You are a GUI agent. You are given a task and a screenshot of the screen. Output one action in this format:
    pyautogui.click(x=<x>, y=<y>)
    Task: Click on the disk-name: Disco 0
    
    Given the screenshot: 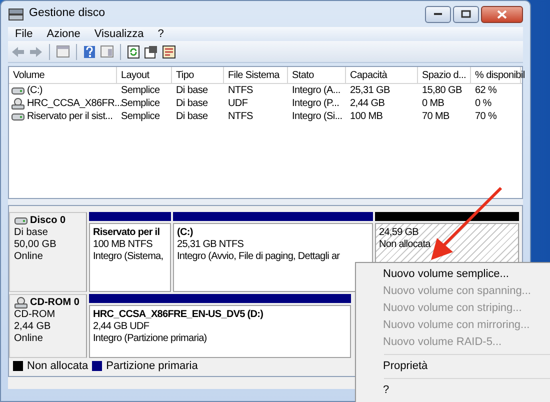 What is the action you would take?
    pyautogui.click(x=48, y=221)
    